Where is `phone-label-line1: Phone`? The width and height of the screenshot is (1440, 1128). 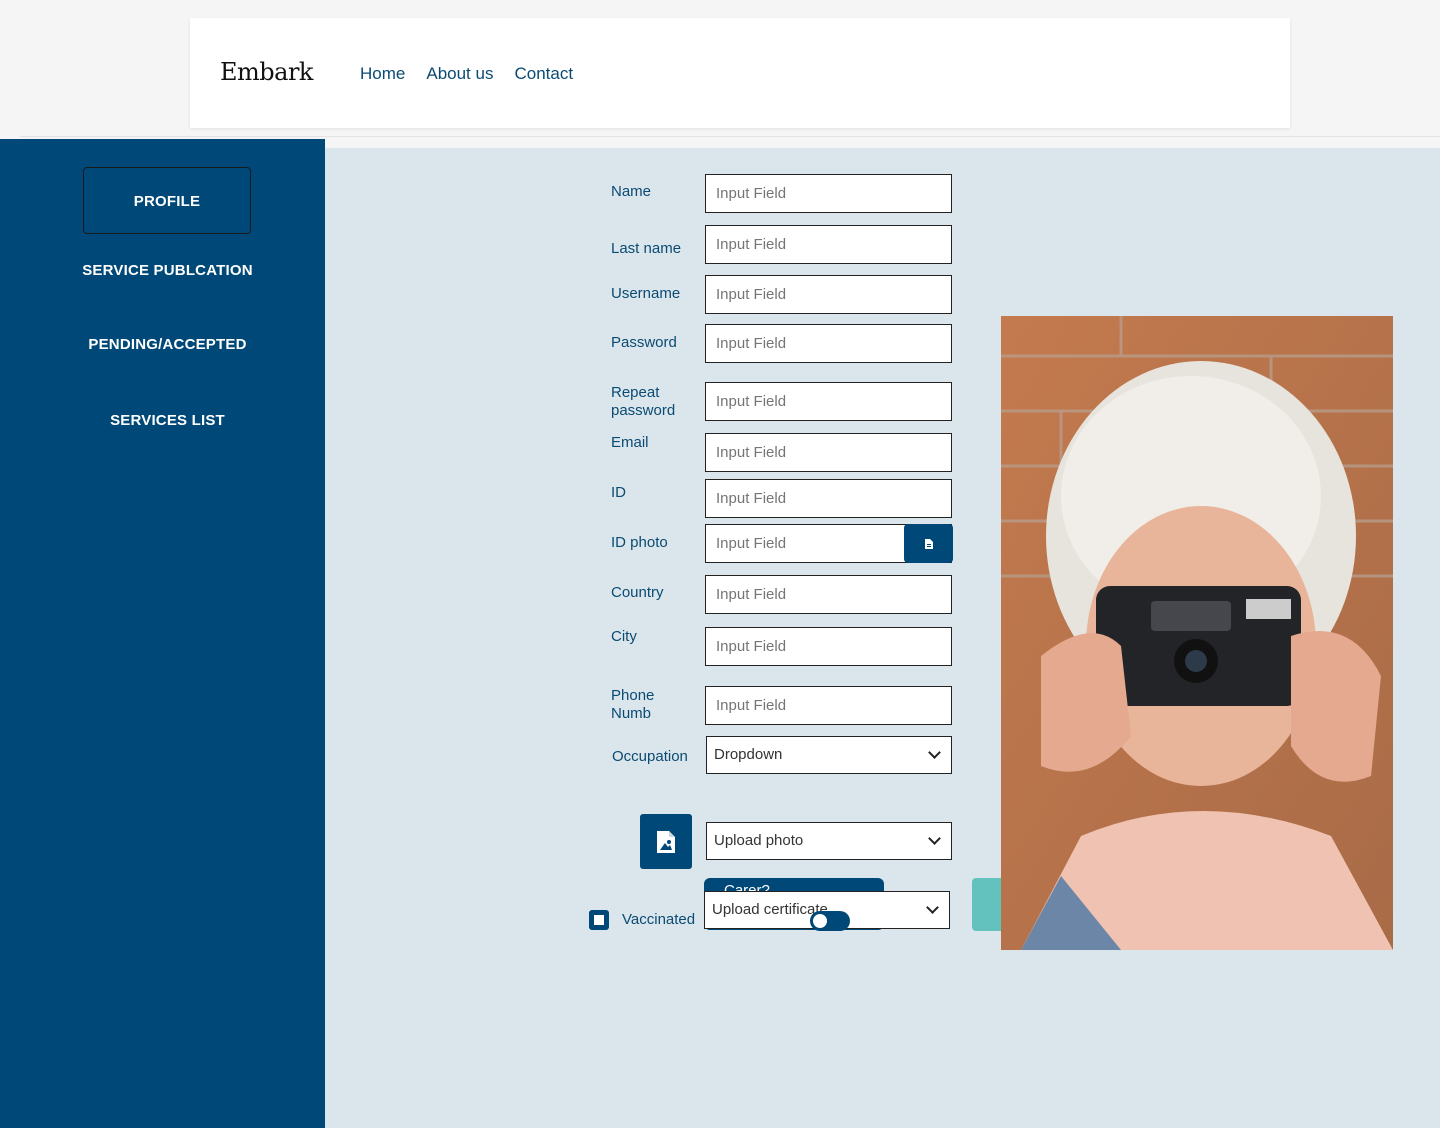
phone-label-line1: Phone is located at coordinates (633, 695).